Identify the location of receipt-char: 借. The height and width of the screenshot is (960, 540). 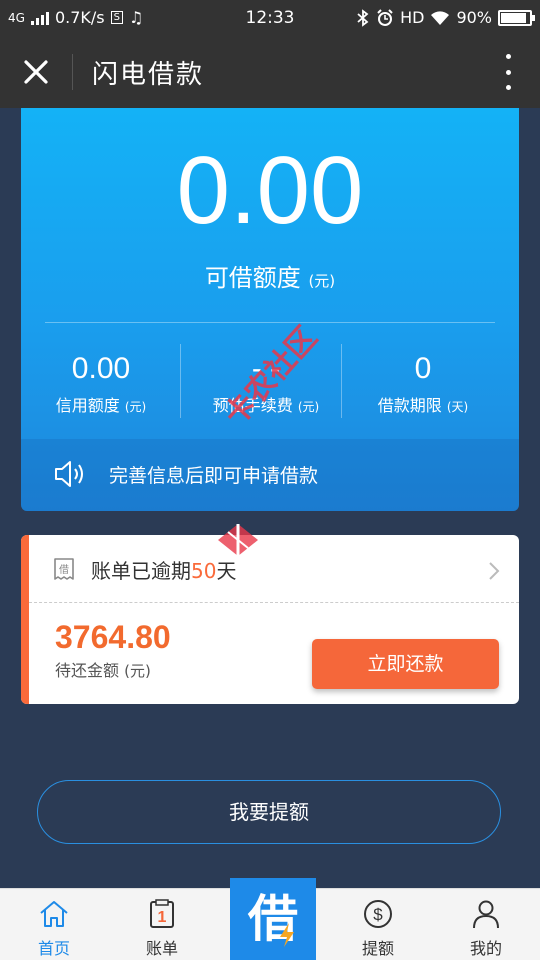
(64, 570).